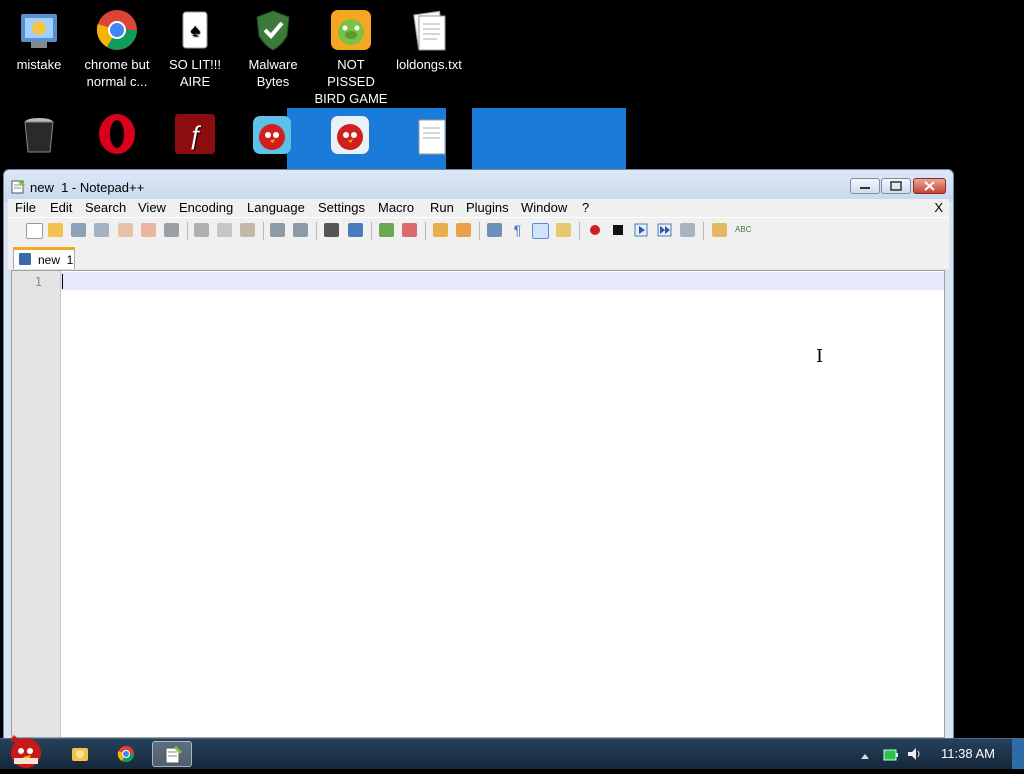 The width and height of the screenshot is (1024, 774). I want to click on cut-icon, so click(201, 230).